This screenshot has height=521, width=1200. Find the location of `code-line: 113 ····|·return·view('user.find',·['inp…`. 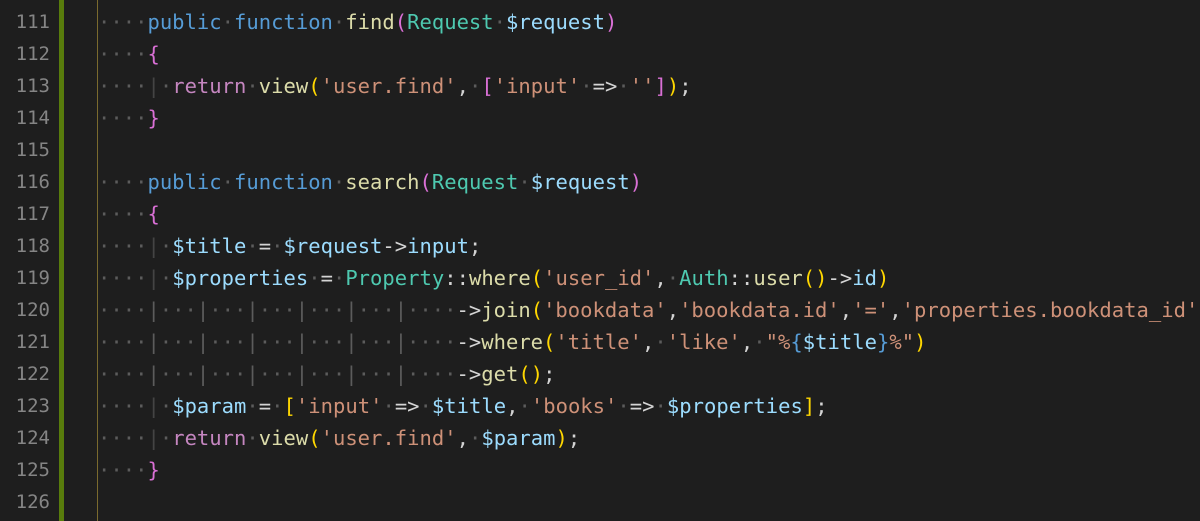

code-line: 113 ····|·return·view('user.find',·['inp… is located at coordinates (600, 86).